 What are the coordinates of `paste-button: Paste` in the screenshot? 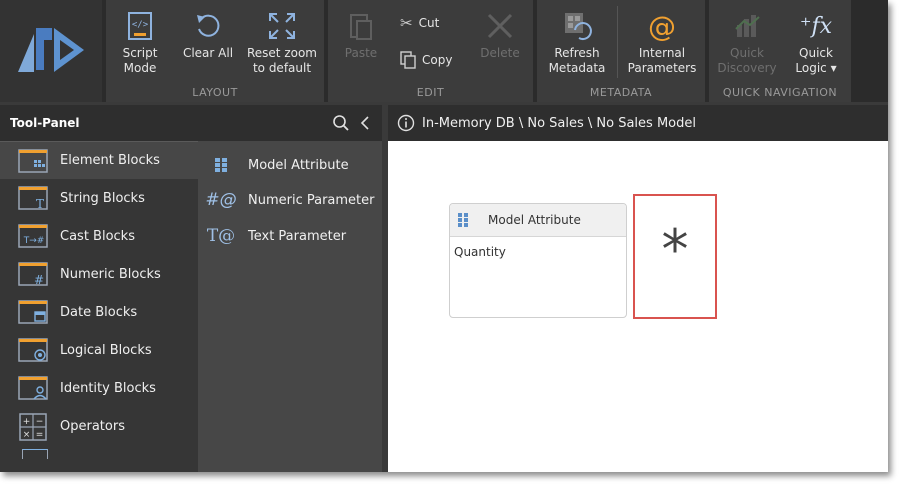 It's located at (361, 33).